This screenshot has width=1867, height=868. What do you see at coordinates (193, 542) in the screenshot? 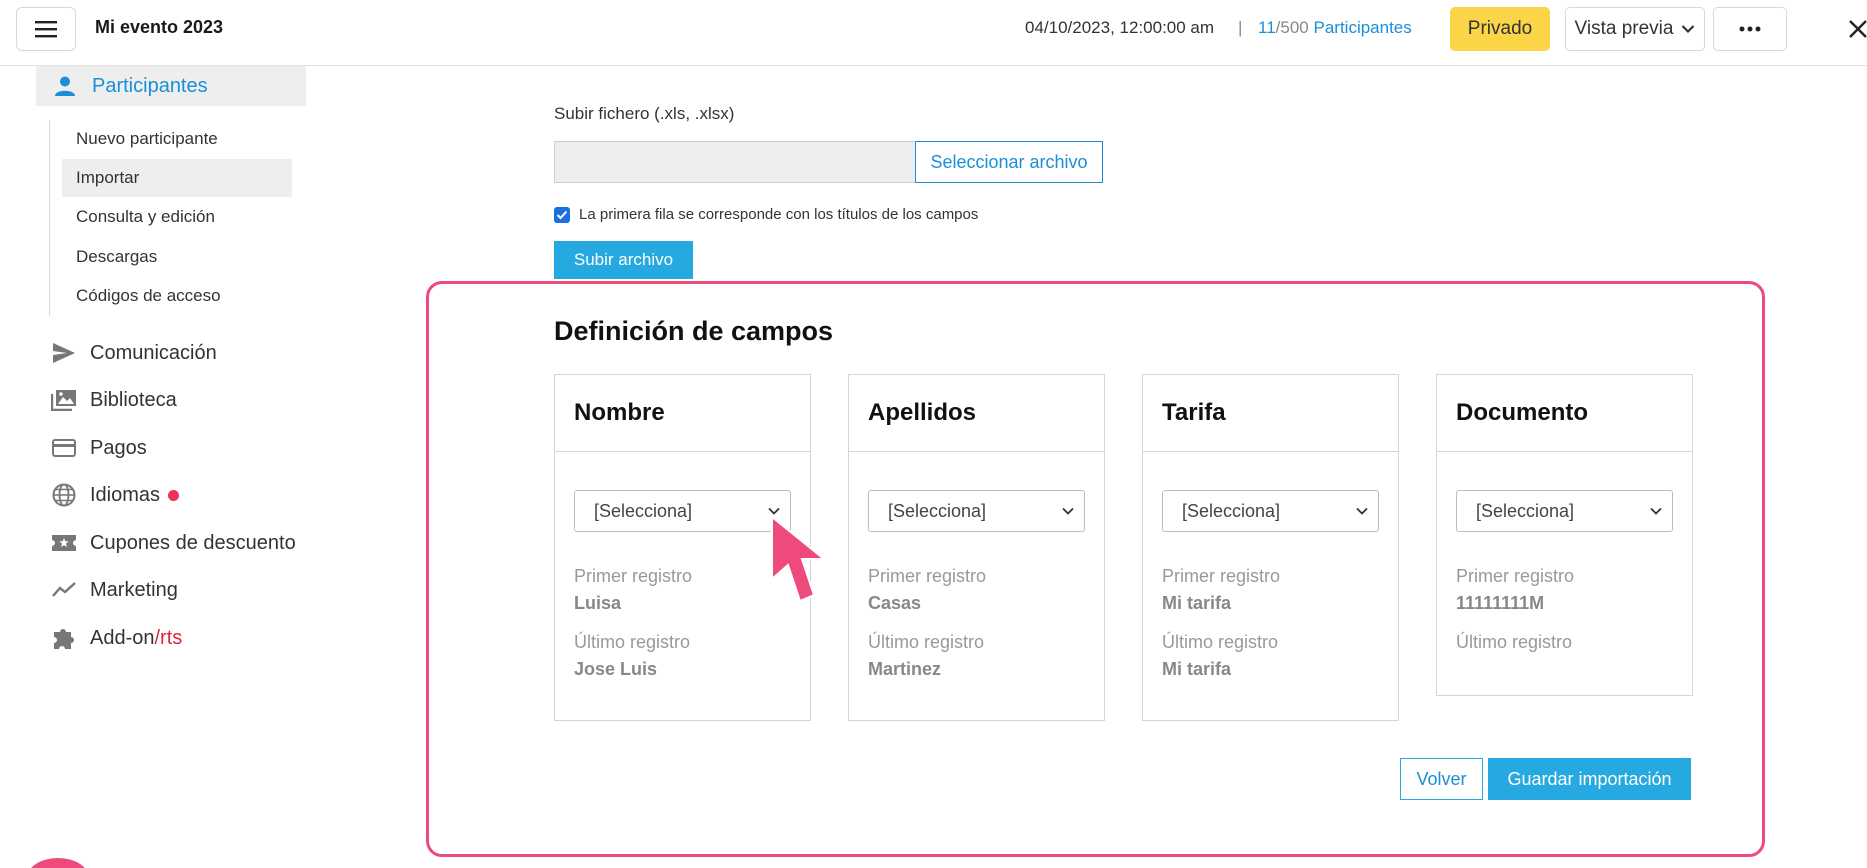
I see `sidebar-item-label: Cupones de descuento` at bounding box center [193, 542].